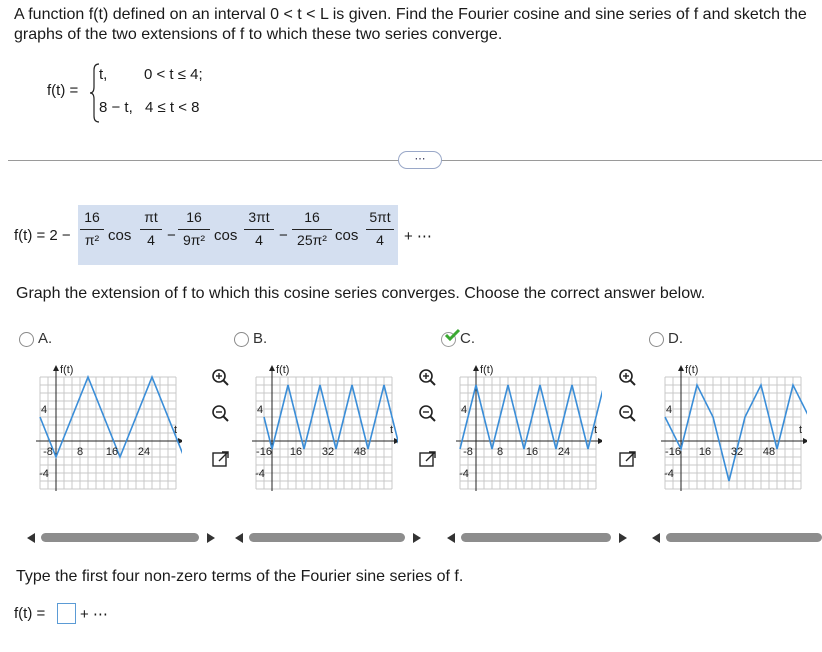 This screenshot has width=822, height=652. I want to click on term3-denominator: 25π², so click(312, 240).